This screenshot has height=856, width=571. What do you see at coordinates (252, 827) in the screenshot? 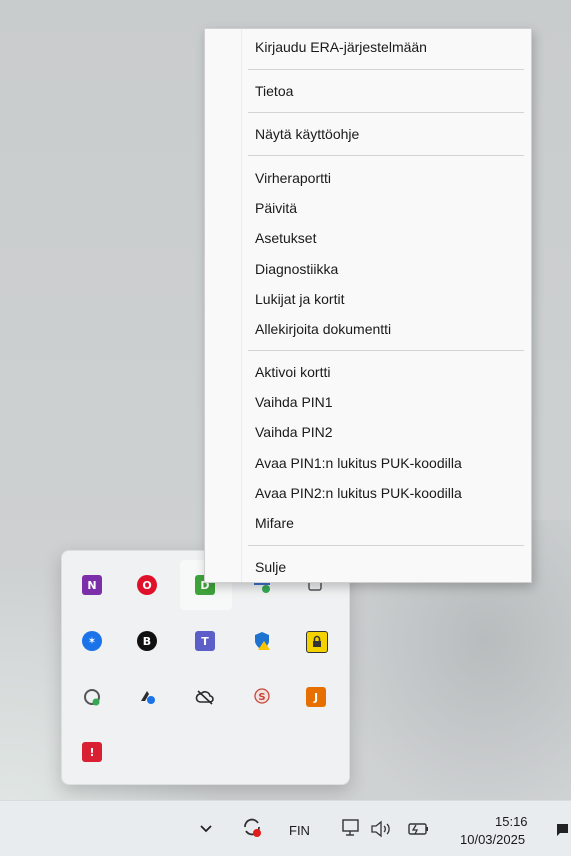
I see `sync-status-icon` at bounding box center [252, 827].